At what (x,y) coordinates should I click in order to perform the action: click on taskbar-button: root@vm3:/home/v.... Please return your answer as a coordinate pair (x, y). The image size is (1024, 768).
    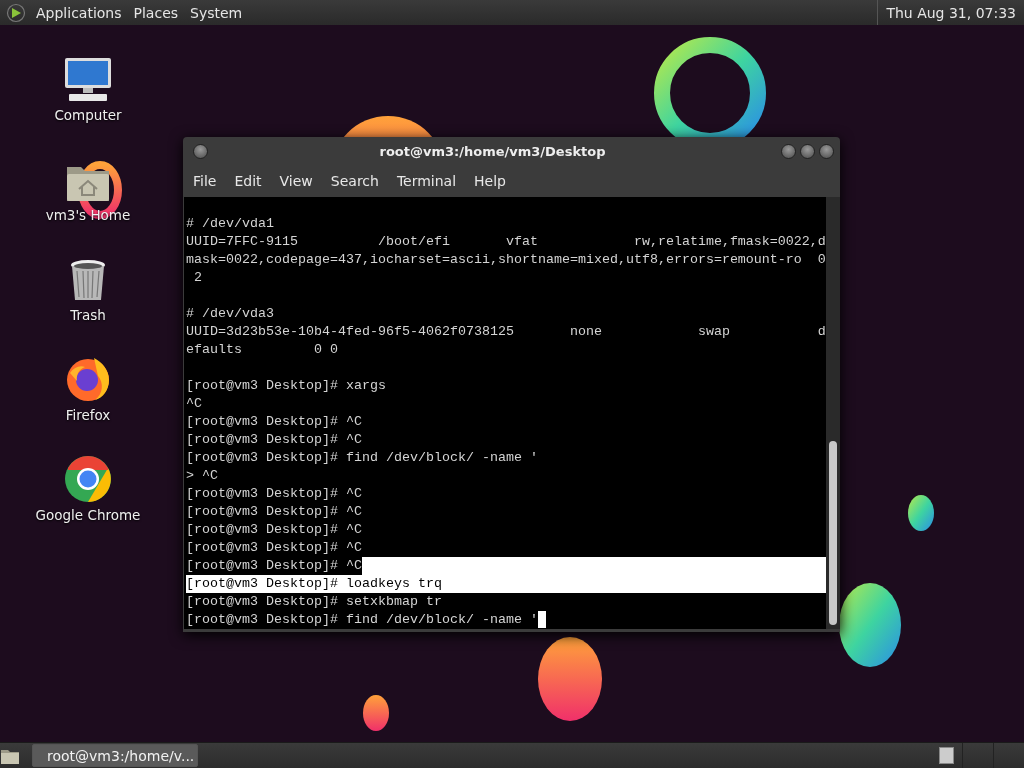
    Looking at the image, I should click on (115, 755).